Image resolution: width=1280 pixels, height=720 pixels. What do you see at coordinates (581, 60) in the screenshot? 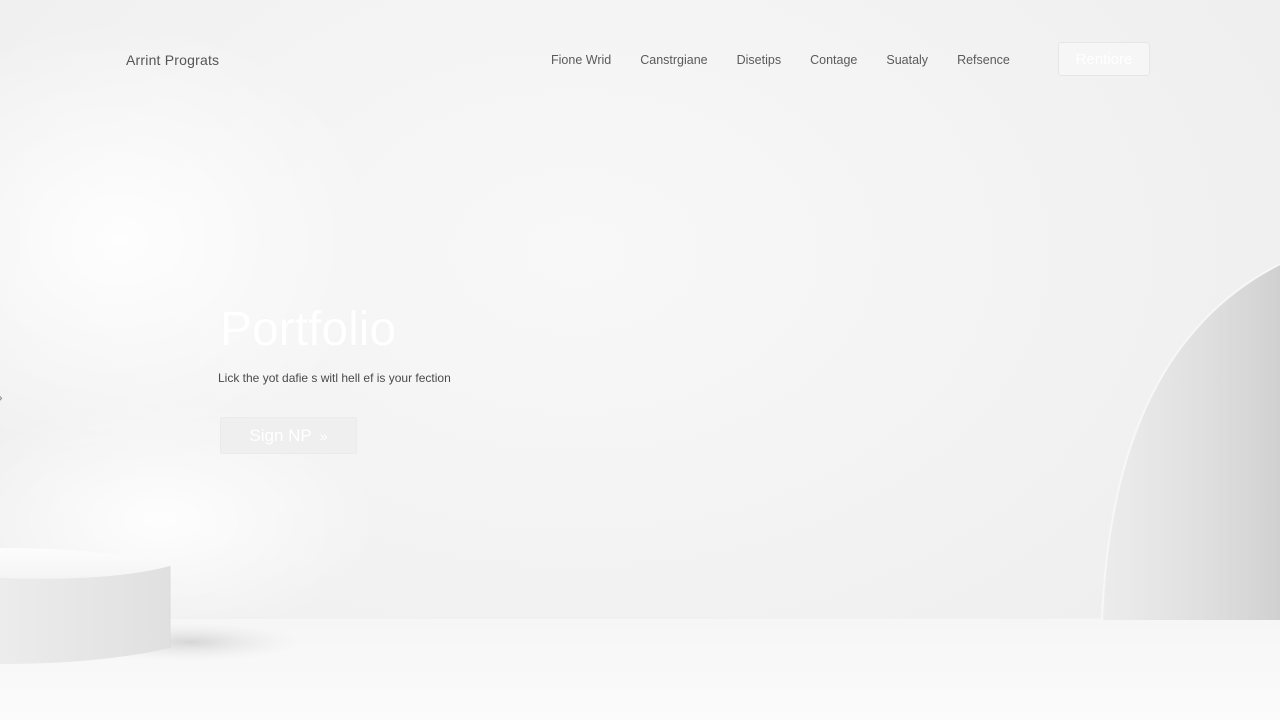
I see `nav-item-fione-wrid: Fione Wrid` at bounding box center [581, 60].